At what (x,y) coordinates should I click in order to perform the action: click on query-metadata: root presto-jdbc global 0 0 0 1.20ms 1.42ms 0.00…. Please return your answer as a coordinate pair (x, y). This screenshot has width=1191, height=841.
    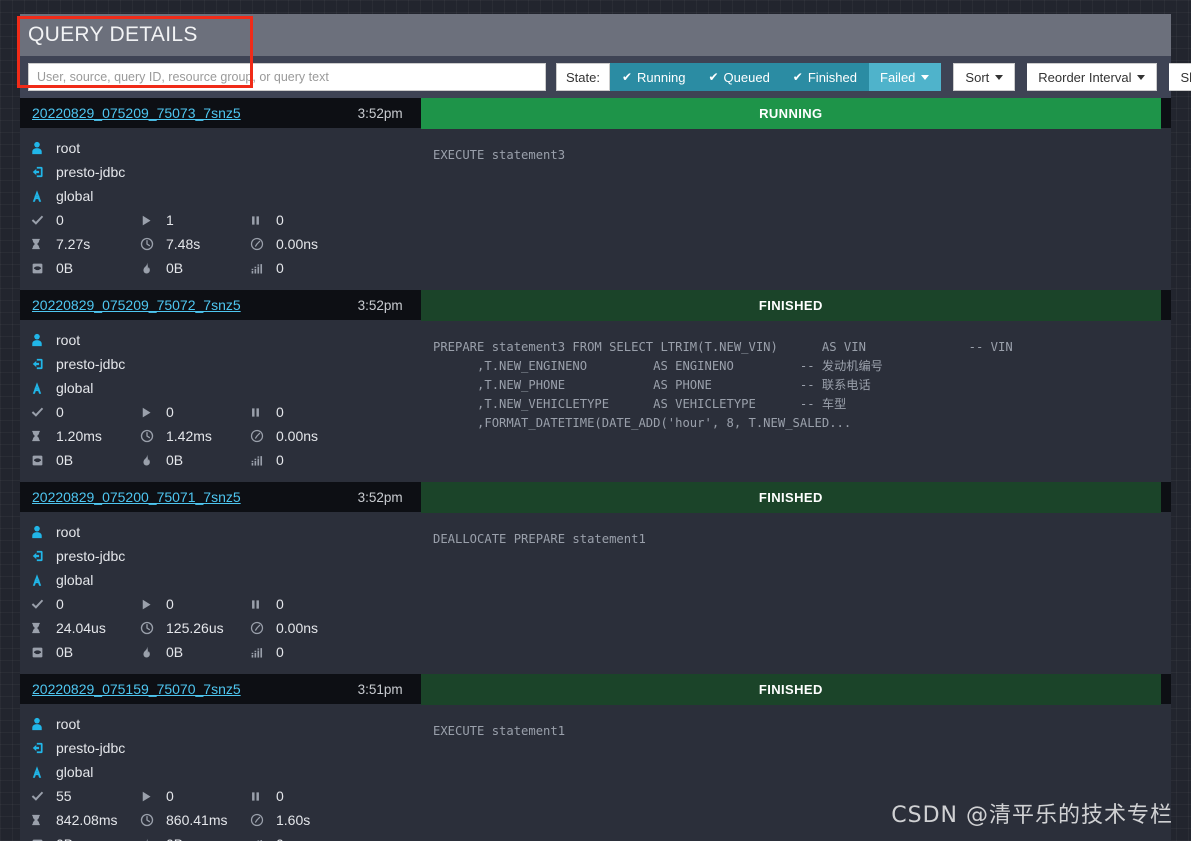
    Looking at the image, I should click on (224, 401).